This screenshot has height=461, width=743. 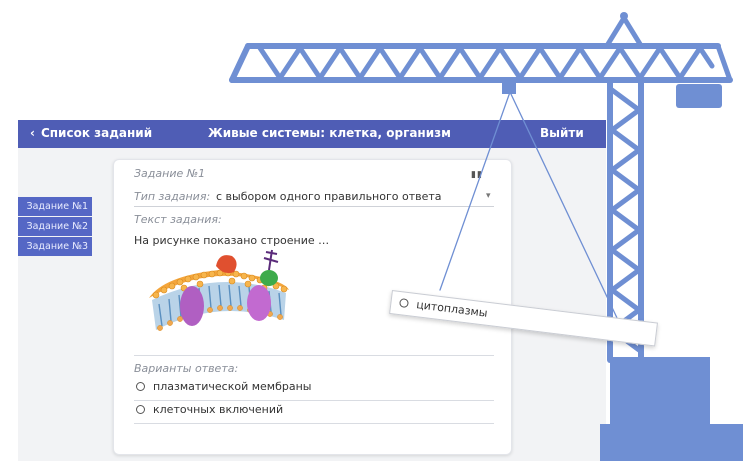 I want to click on answer-text: цитоплазмы, so click(x=452, y=309).